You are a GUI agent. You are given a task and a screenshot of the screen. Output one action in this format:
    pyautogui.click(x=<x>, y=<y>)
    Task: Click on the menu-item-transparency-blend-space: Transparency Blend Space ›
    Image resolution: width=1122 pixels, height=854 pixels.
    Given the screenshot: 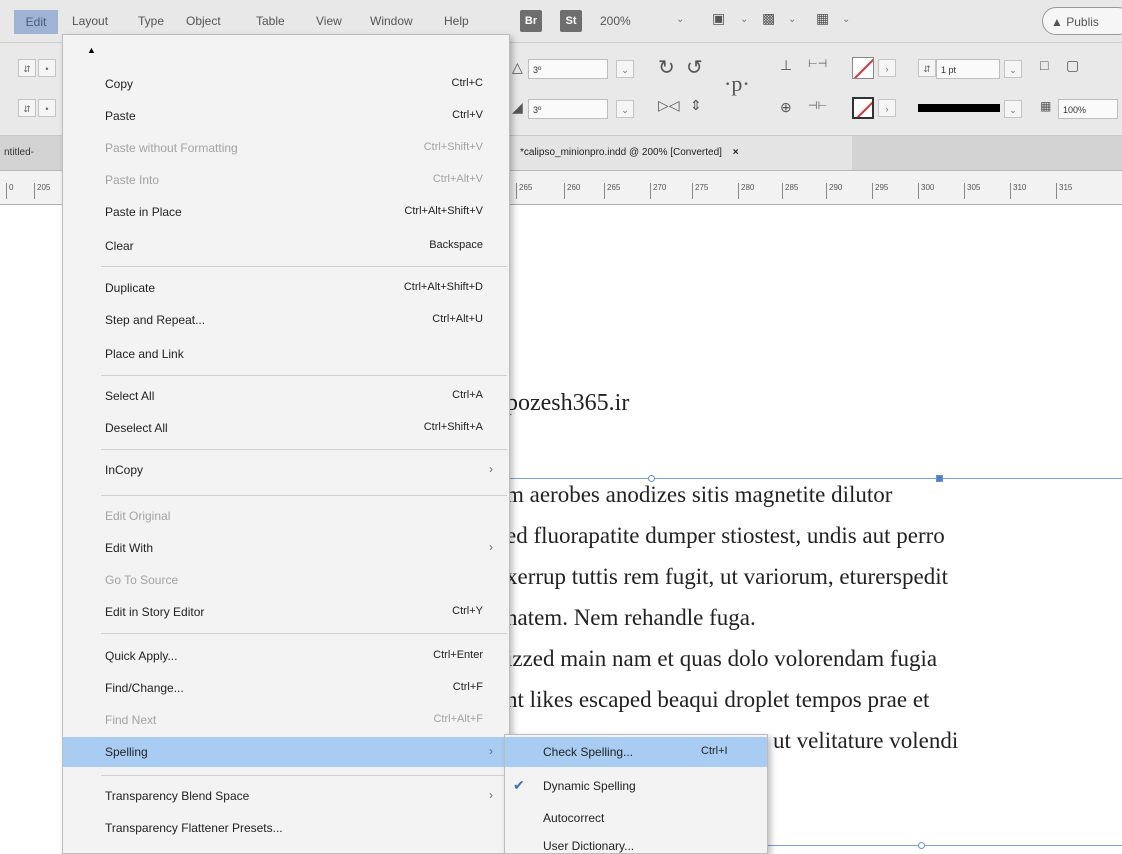 What is the action you would take?
    pyautogui.click(x=286, y=796)
    